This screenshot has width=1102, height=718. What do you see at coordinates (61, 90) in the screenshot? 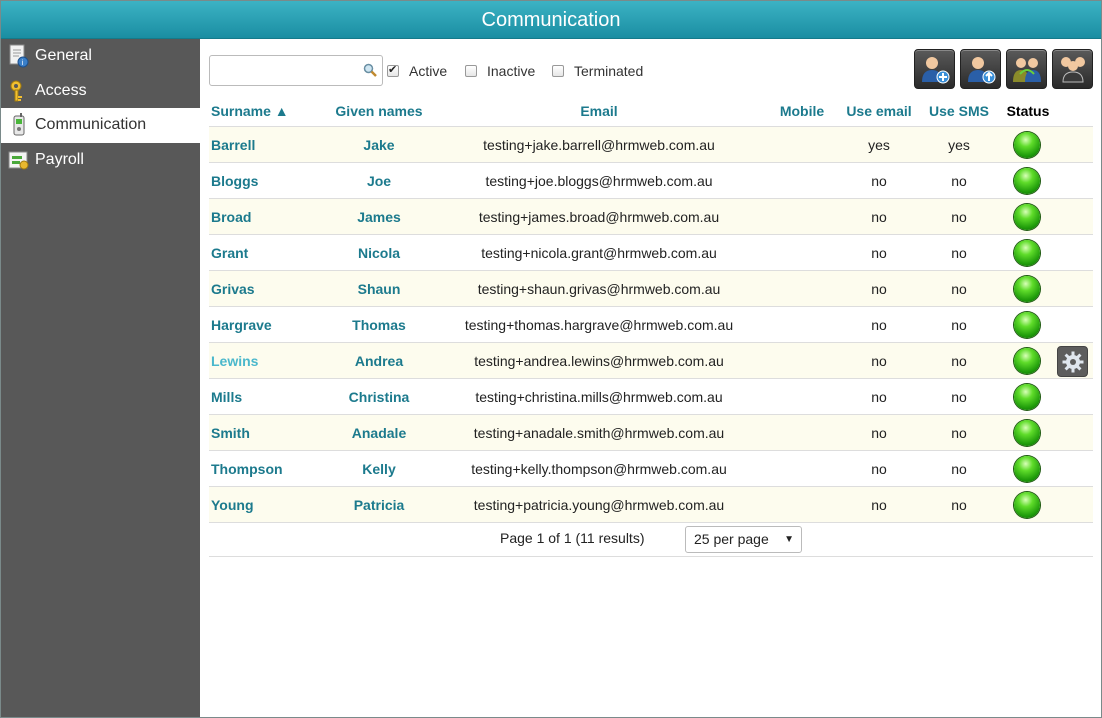
I see `sidebar-item-label: Access` at bounding box center [61, 90].